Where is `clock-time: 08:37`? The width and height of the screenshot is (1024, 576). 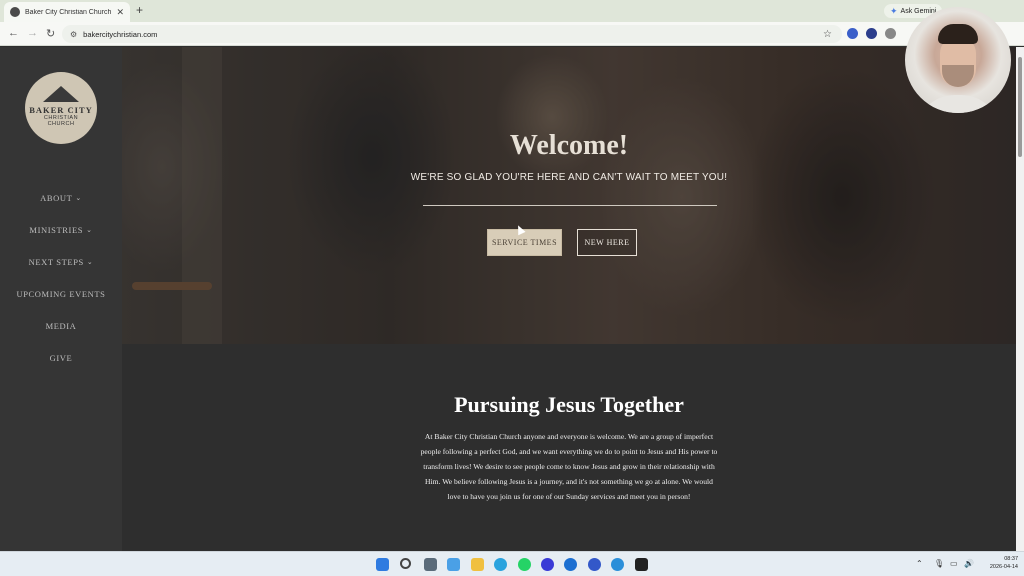
clock-time: 08:37 is located at coordinates (1011, 559).